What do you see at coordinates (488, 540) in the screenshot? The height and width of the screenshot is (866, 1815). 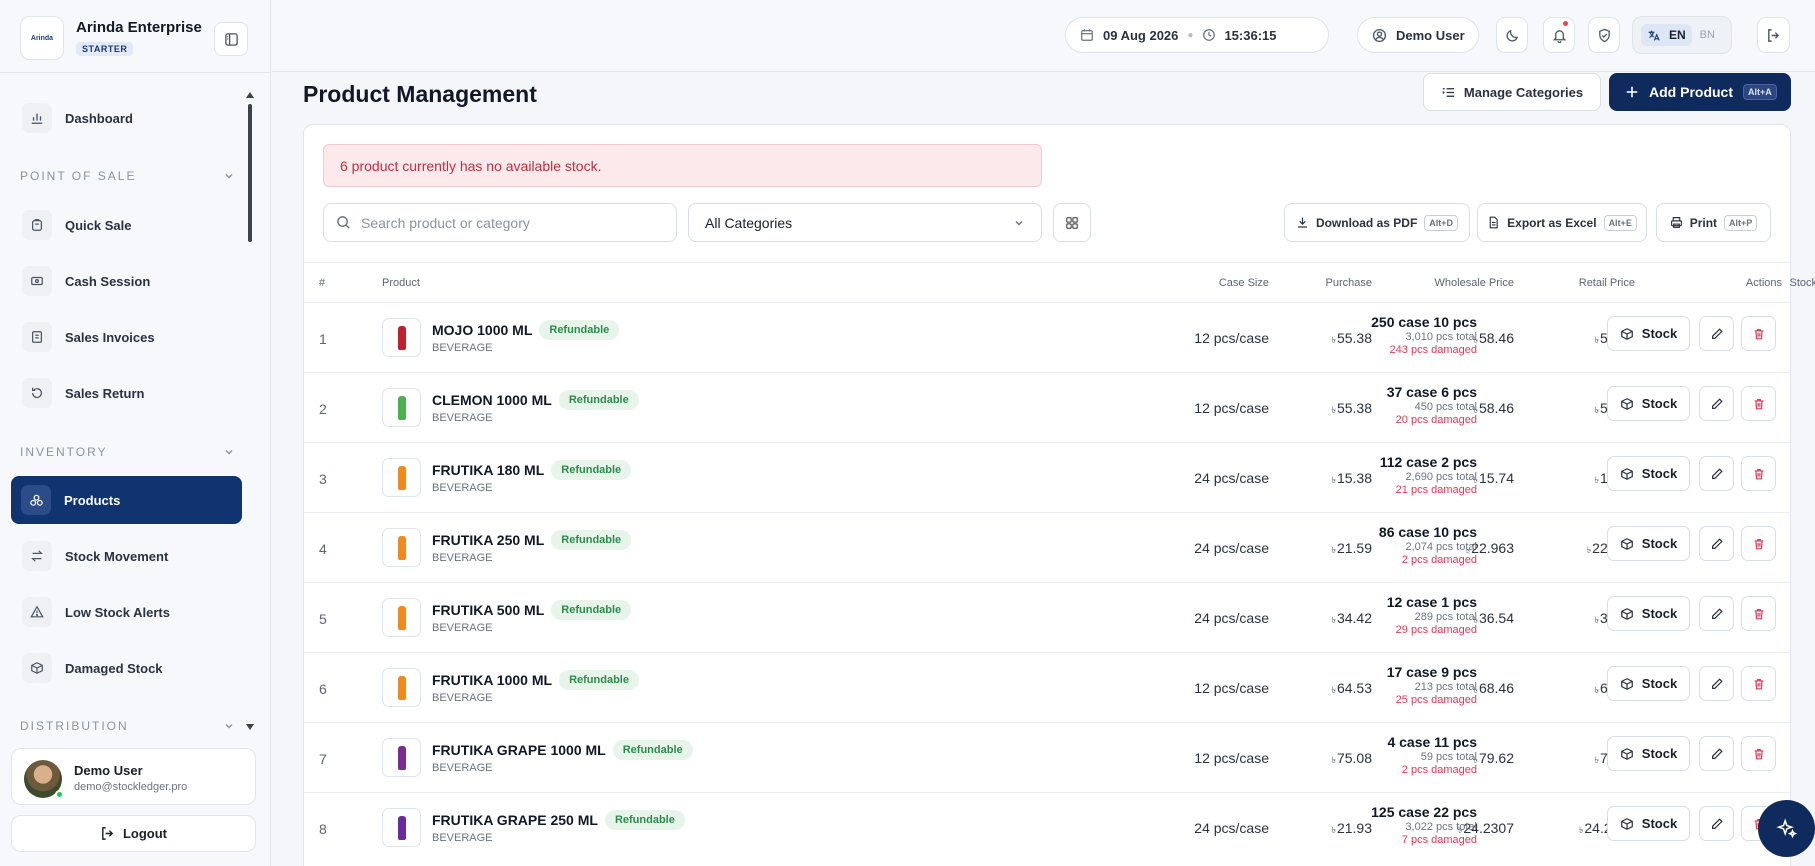 I see `product-name: FRUTIKA 250 ML` at bounding box center [488, 540].